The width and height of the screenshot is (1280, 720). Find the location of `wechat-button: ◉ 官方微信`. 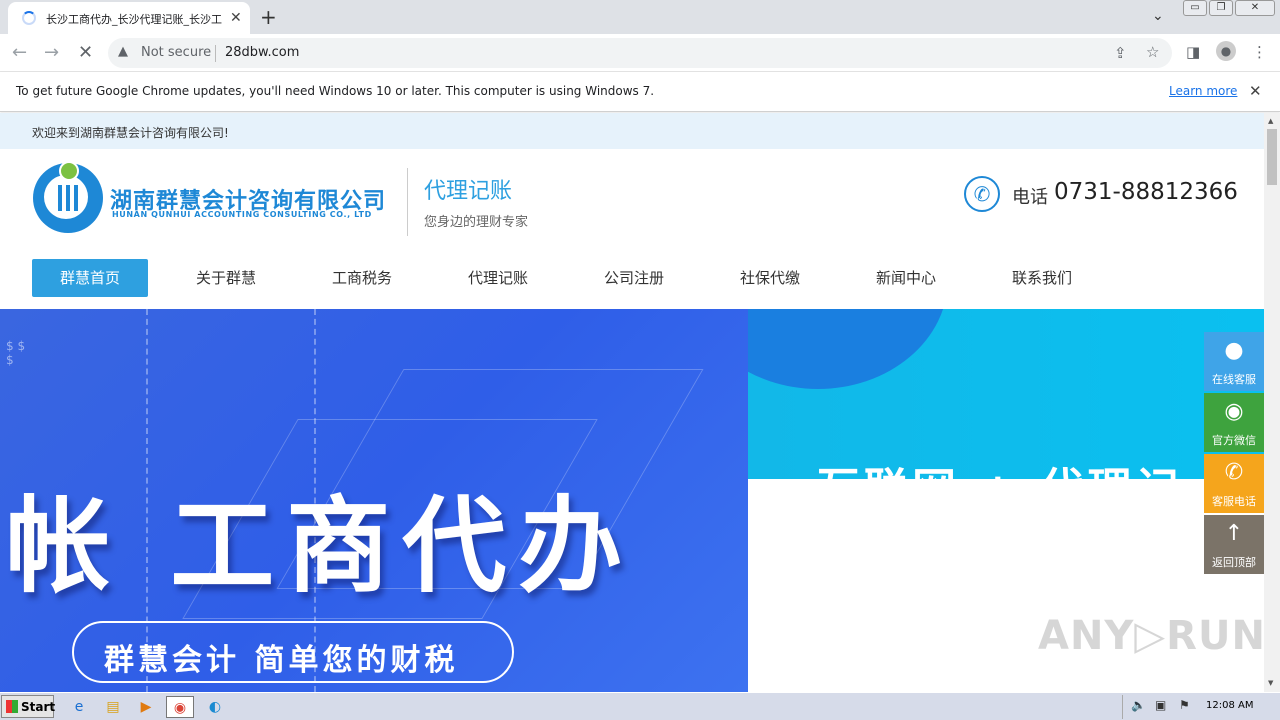

wechat-button: ◉ 官方微信 is located at coordinates (1234, 422).